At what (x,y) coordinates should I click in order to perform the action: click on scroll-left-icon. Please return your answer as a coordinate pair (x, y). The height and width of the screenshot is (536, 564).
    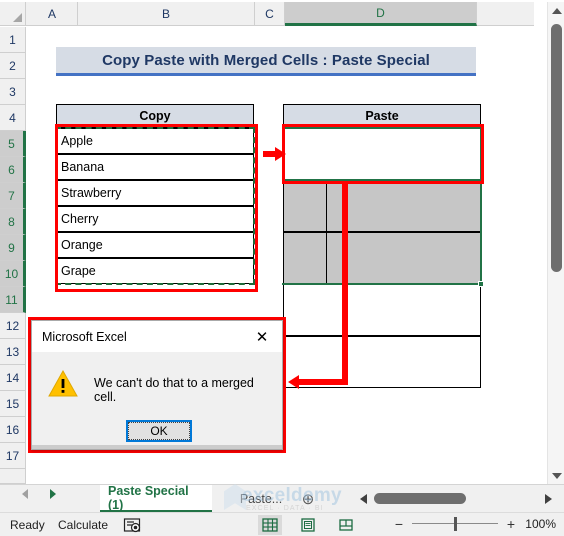
    Looking at the image, I should click on (363, 499).